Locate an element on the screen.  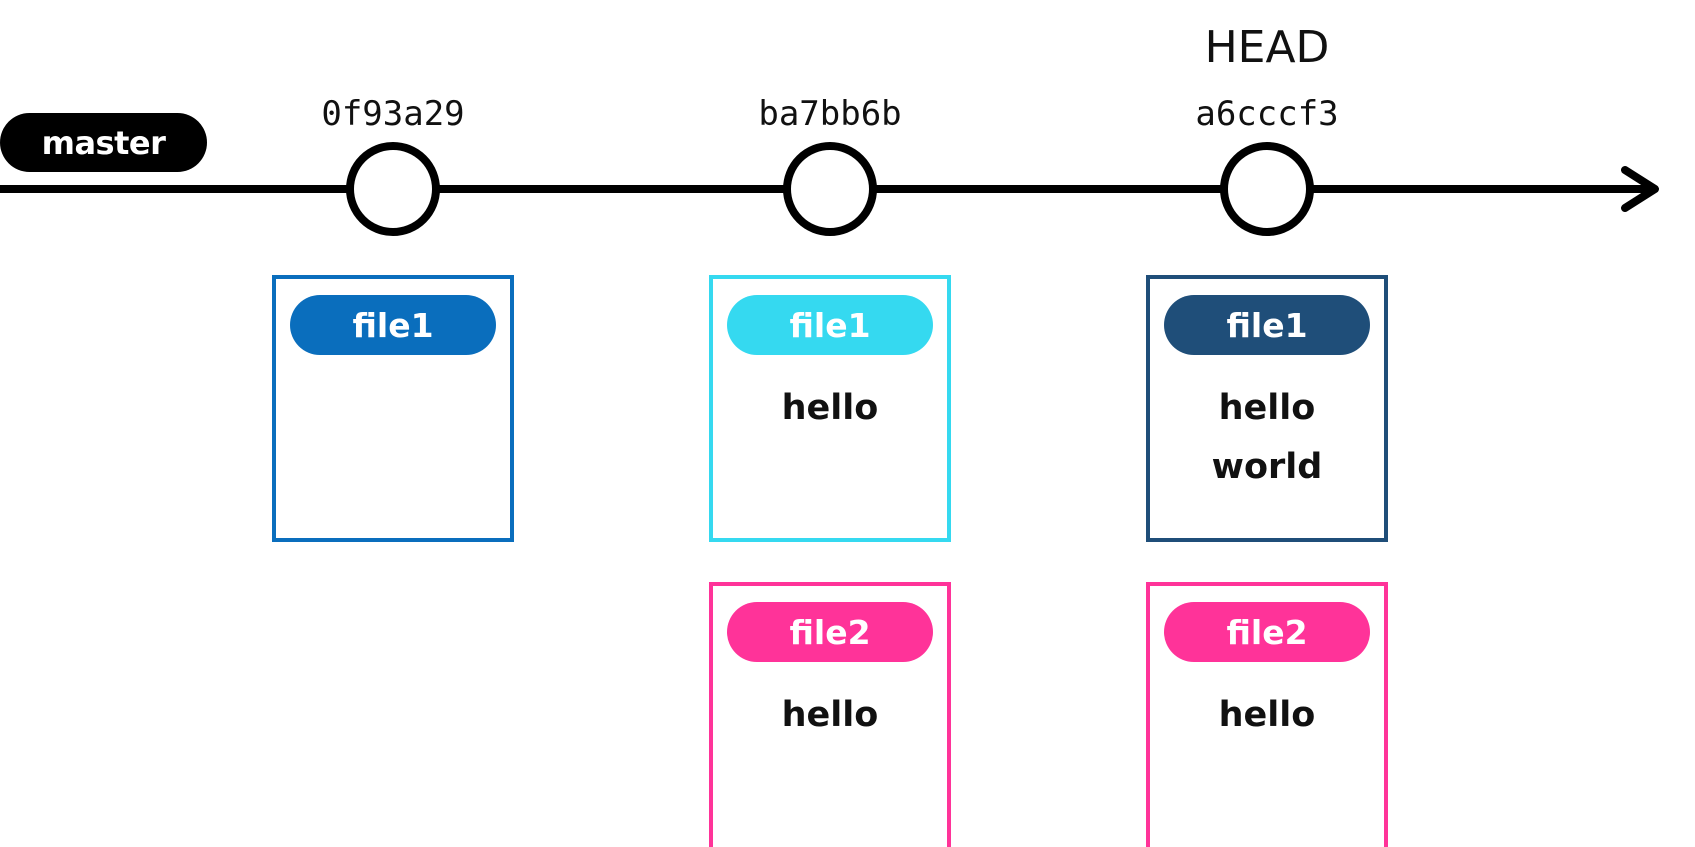
commit-hash-3: a6cccf3 is located at coordinates (1267, 114).